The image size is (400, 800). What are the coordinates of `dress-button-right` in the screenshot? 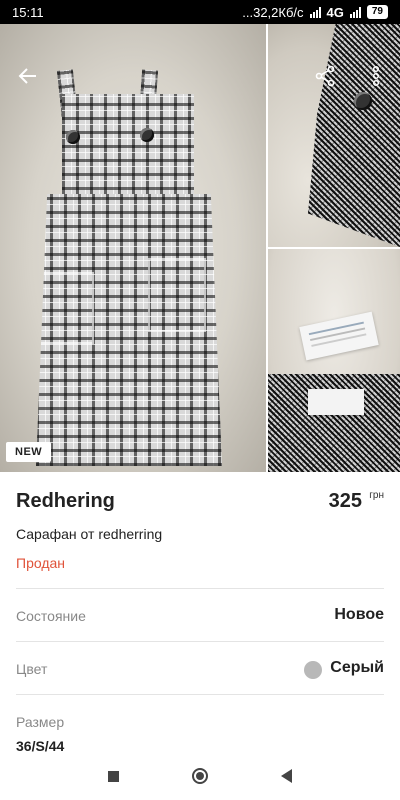 It's located at (147, 135).